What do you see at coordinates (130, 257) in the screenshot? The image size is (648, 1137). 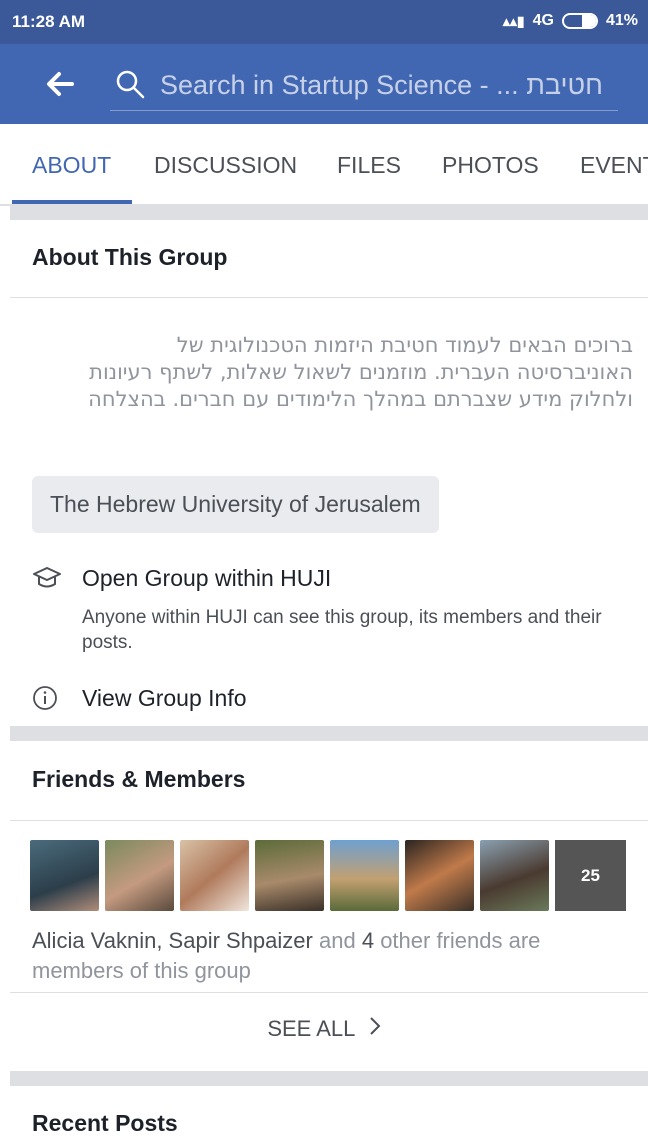 I see `about-section-title: About This Group` at bounding box center [130, 257].